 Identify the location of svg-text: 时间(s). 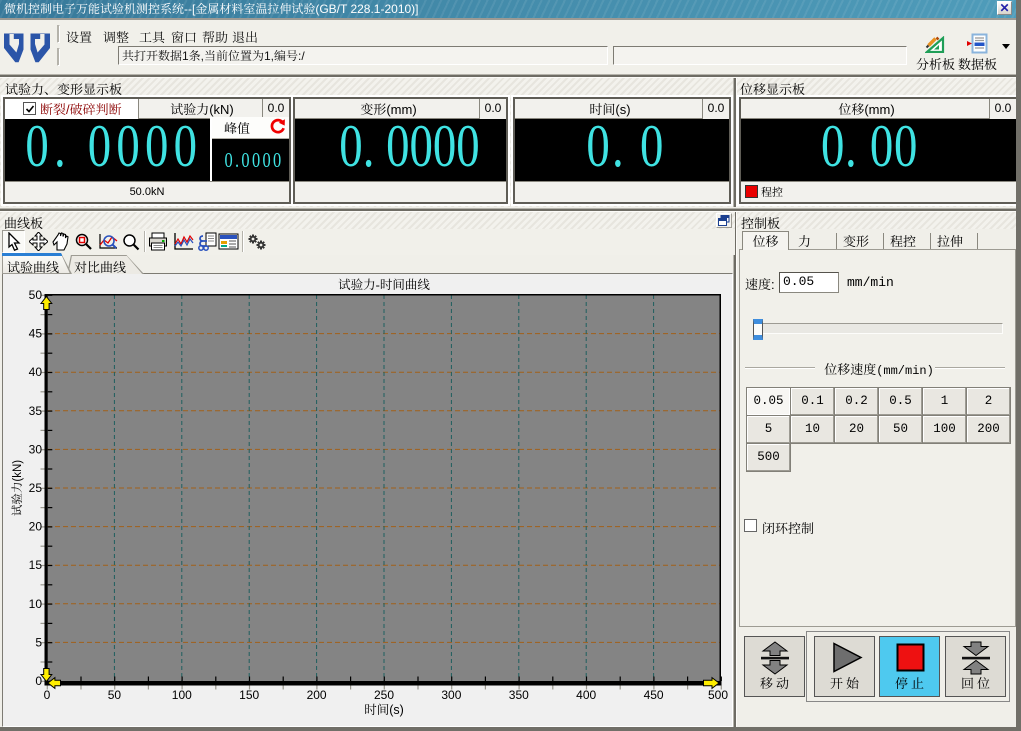
(384, 709).